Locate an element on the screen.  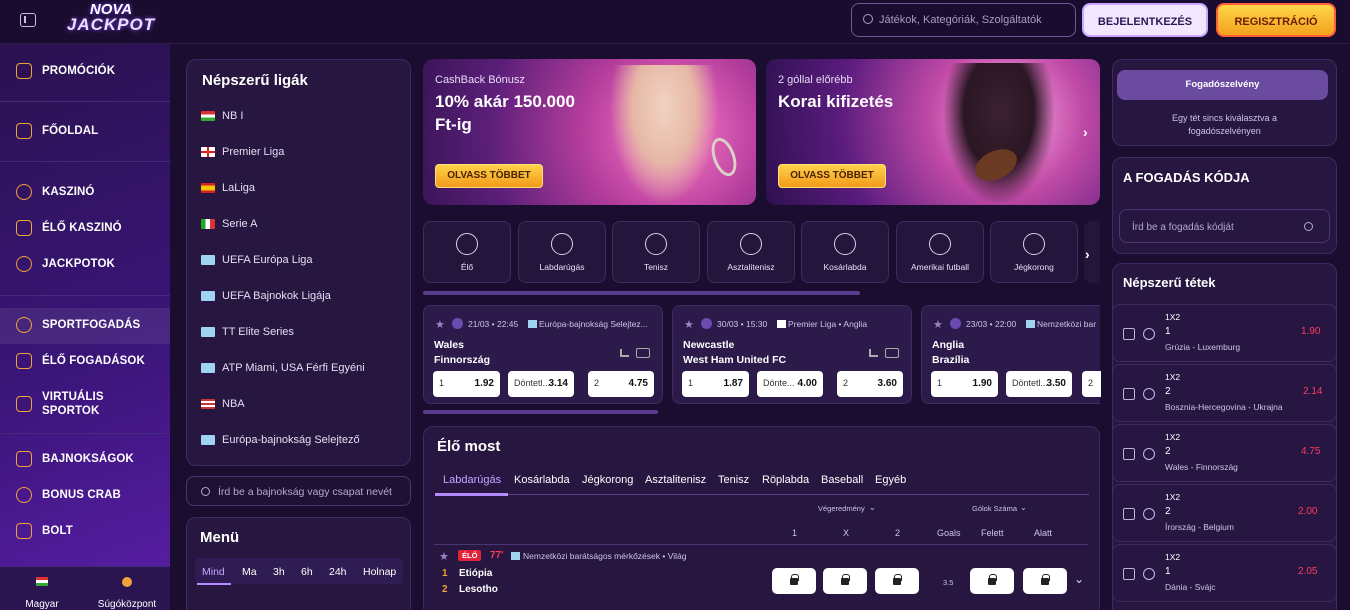
odd-home: 1 1.90 is located at coordinates (964, 384).